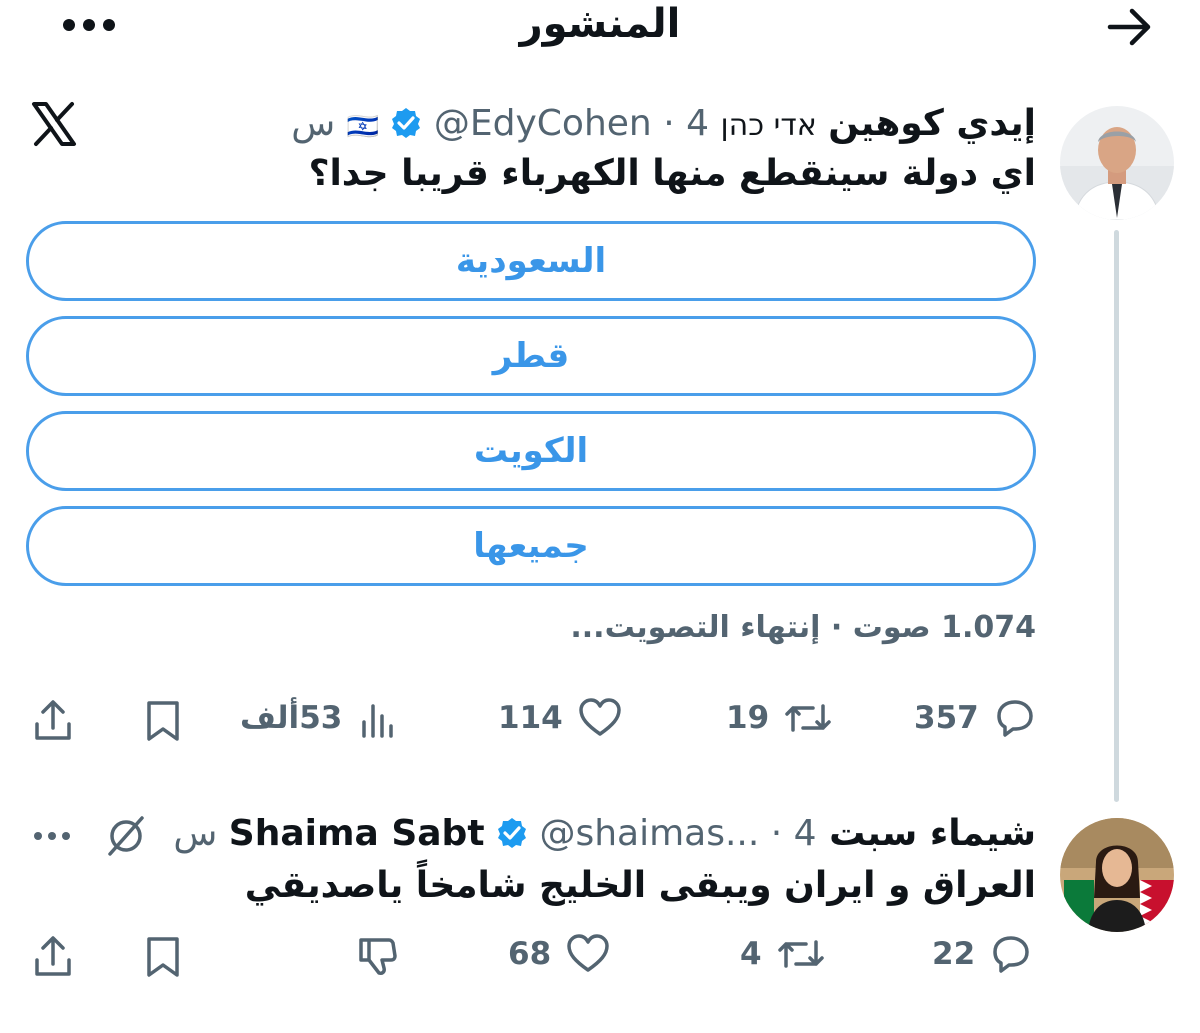 This screenshot has height=1033, width=1200. What do you see at coordinates (751, 954) in the screenshot?
I see `repost-count: 4` at bounding box center [751, 954].